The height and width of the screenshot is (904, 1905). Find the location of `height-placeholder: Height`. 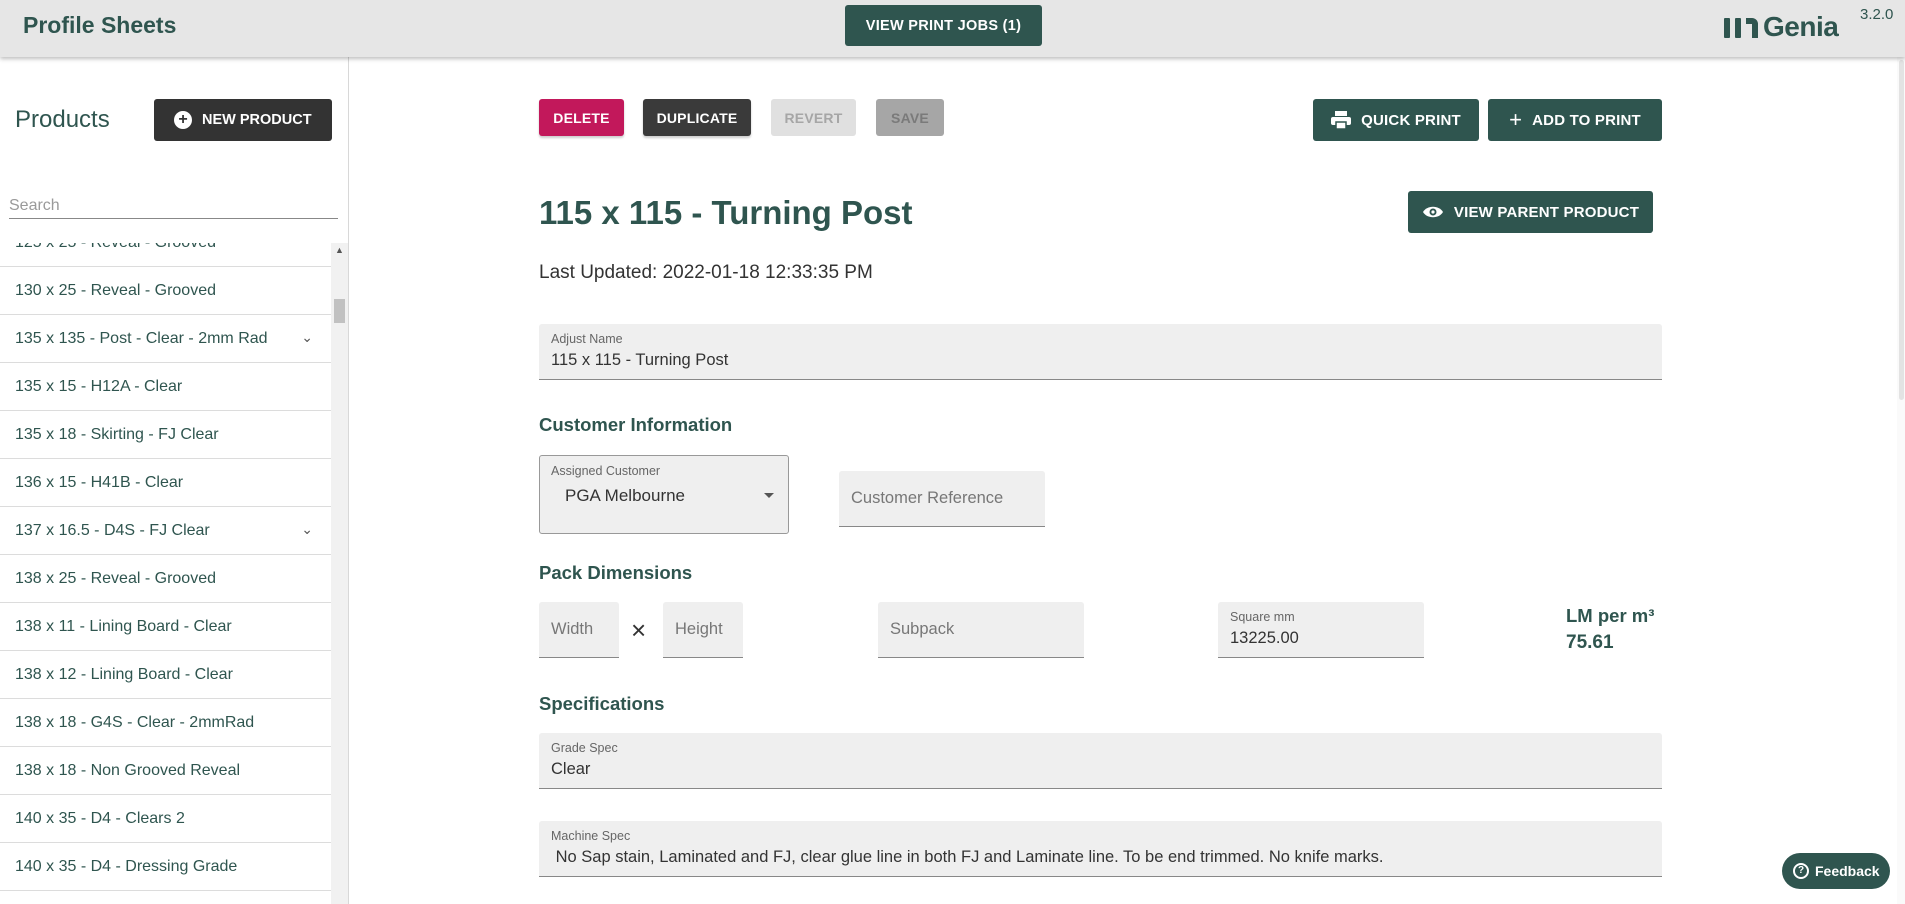

height-placeholder: Height is located at coordinates (699, 629).